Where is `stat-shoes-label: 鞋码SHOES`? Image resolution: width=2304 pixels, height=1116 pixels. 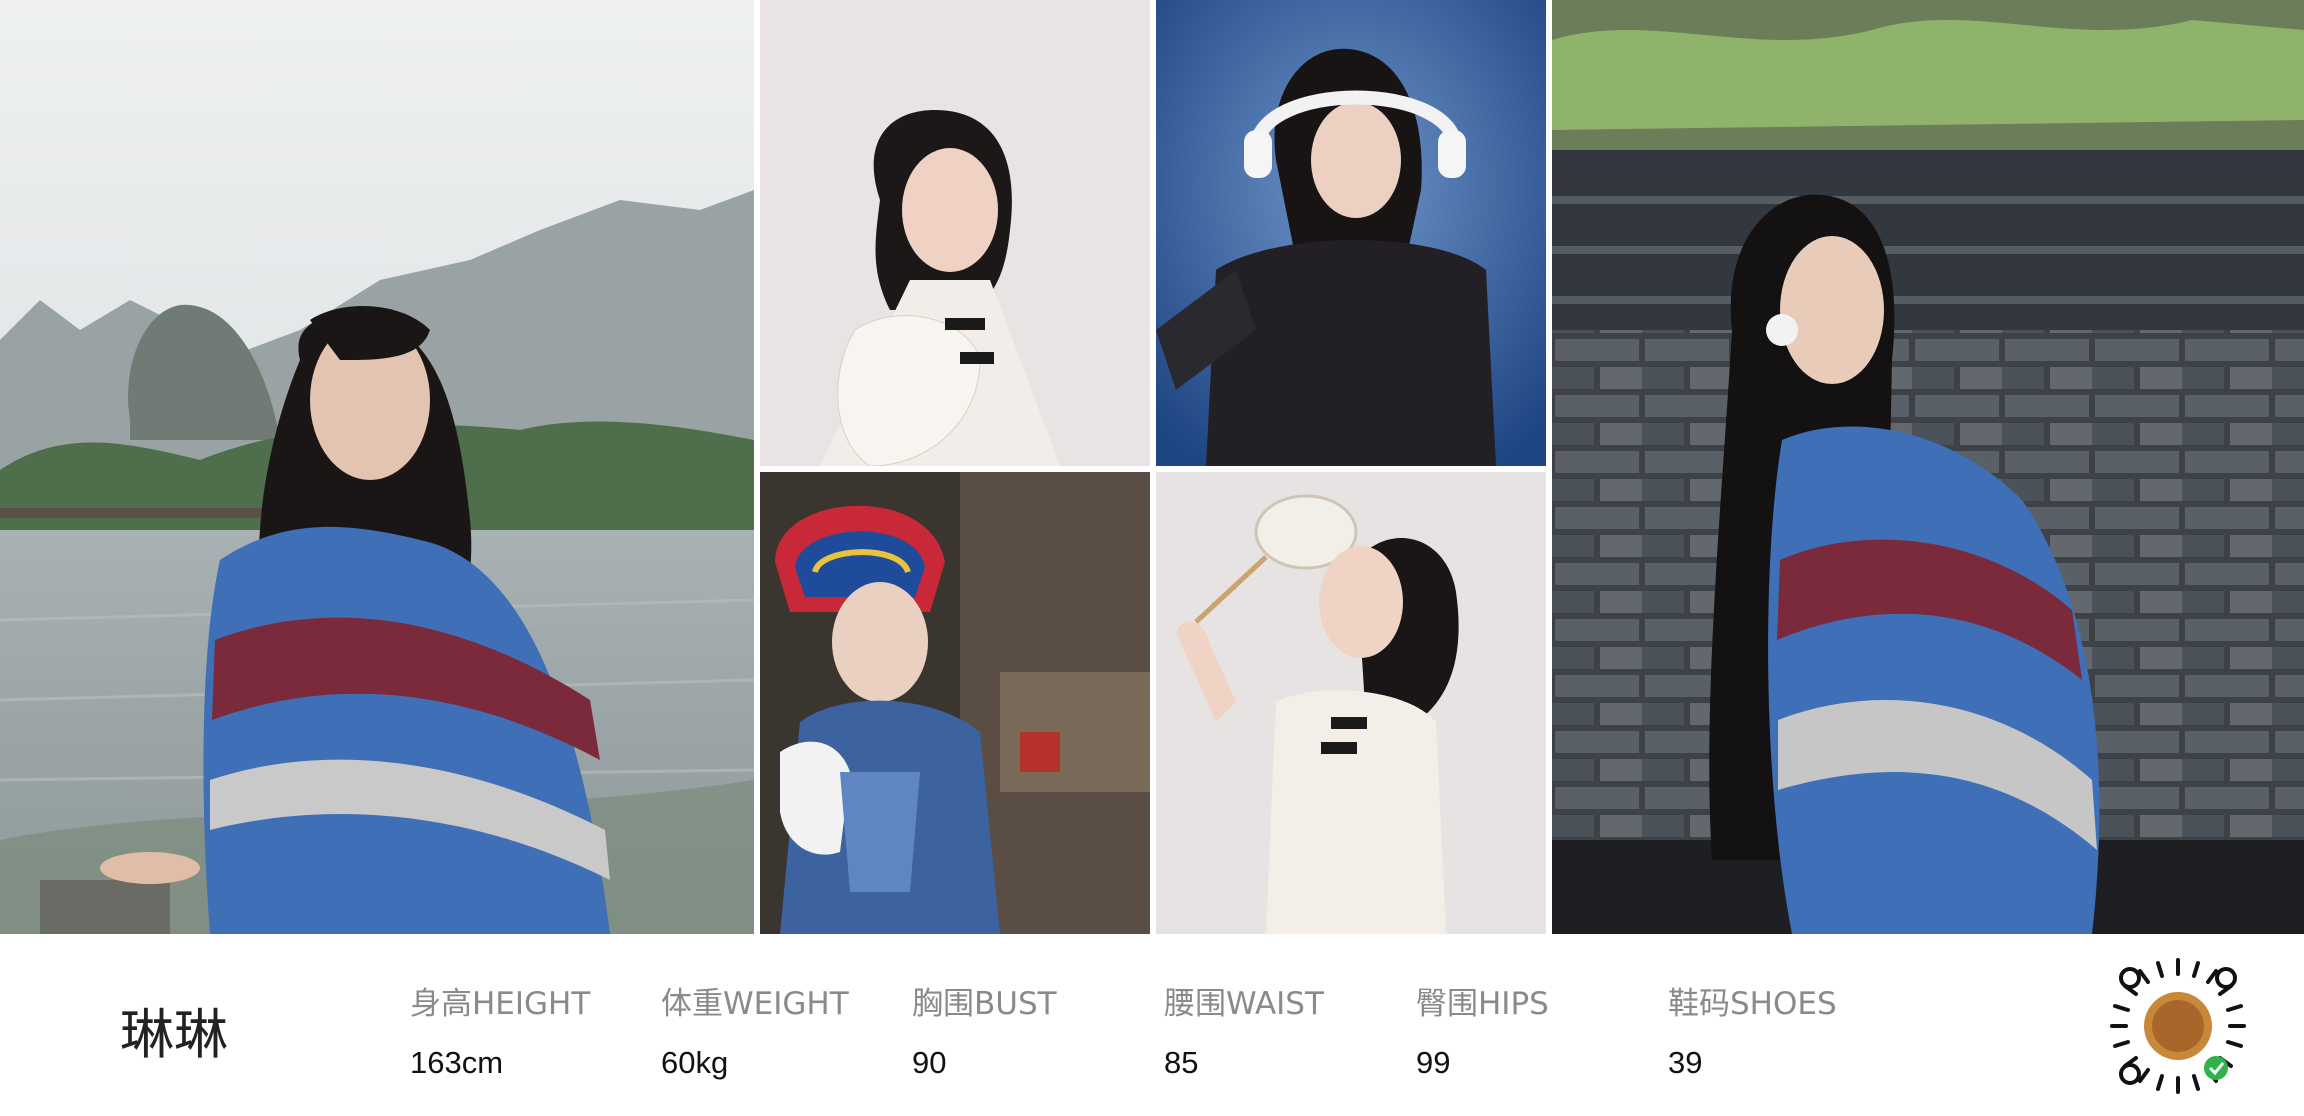 stat-shoes-label: 鞋码SHOES is located at coordinates (1752, 1004).